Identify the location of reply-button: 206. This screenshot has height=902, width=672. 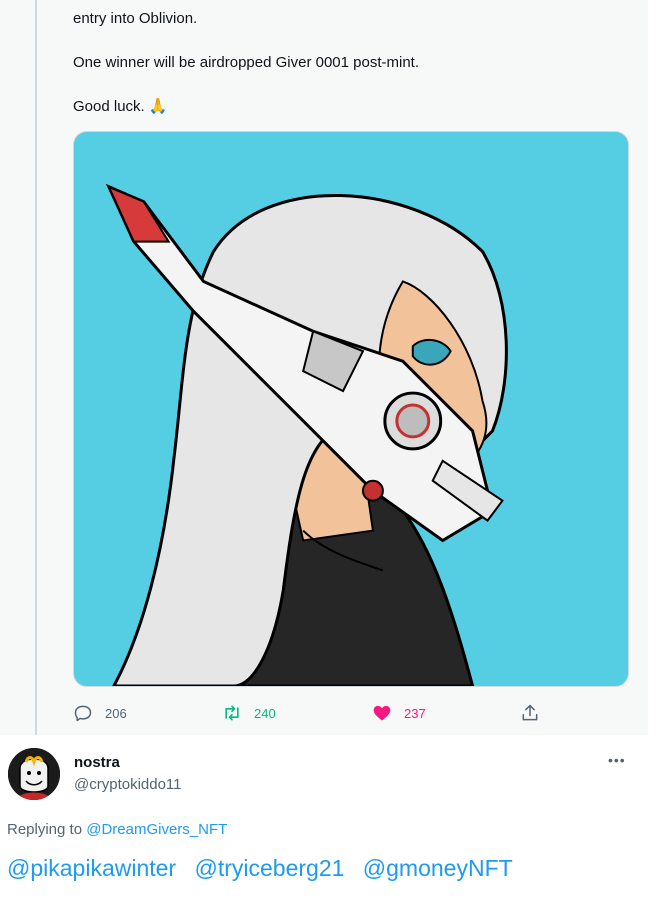
(100, 713).